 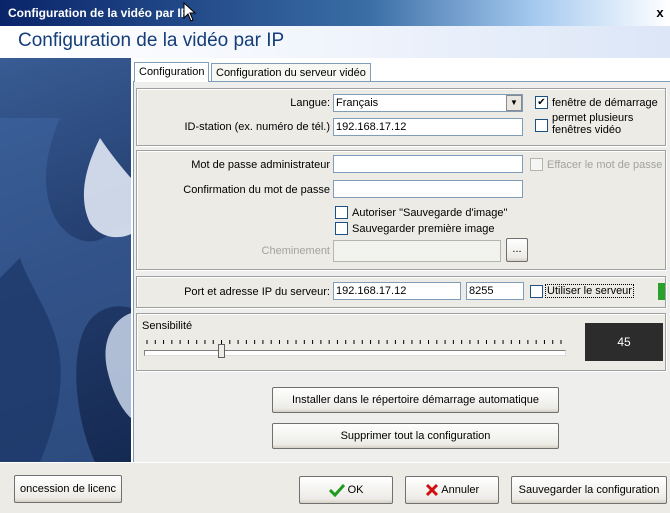 What do you see at coordinates (431, 490) in the screenshot?
I see `cancel-x-icon` at bounding box center [431, 490].